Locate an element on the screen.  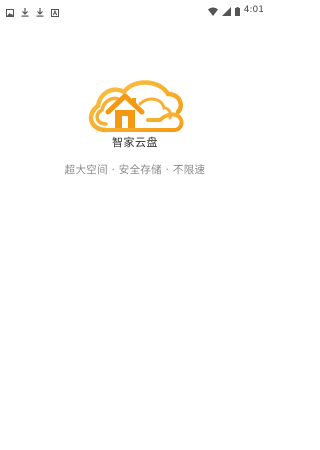
image-icon is located at coordinates (10, 11).